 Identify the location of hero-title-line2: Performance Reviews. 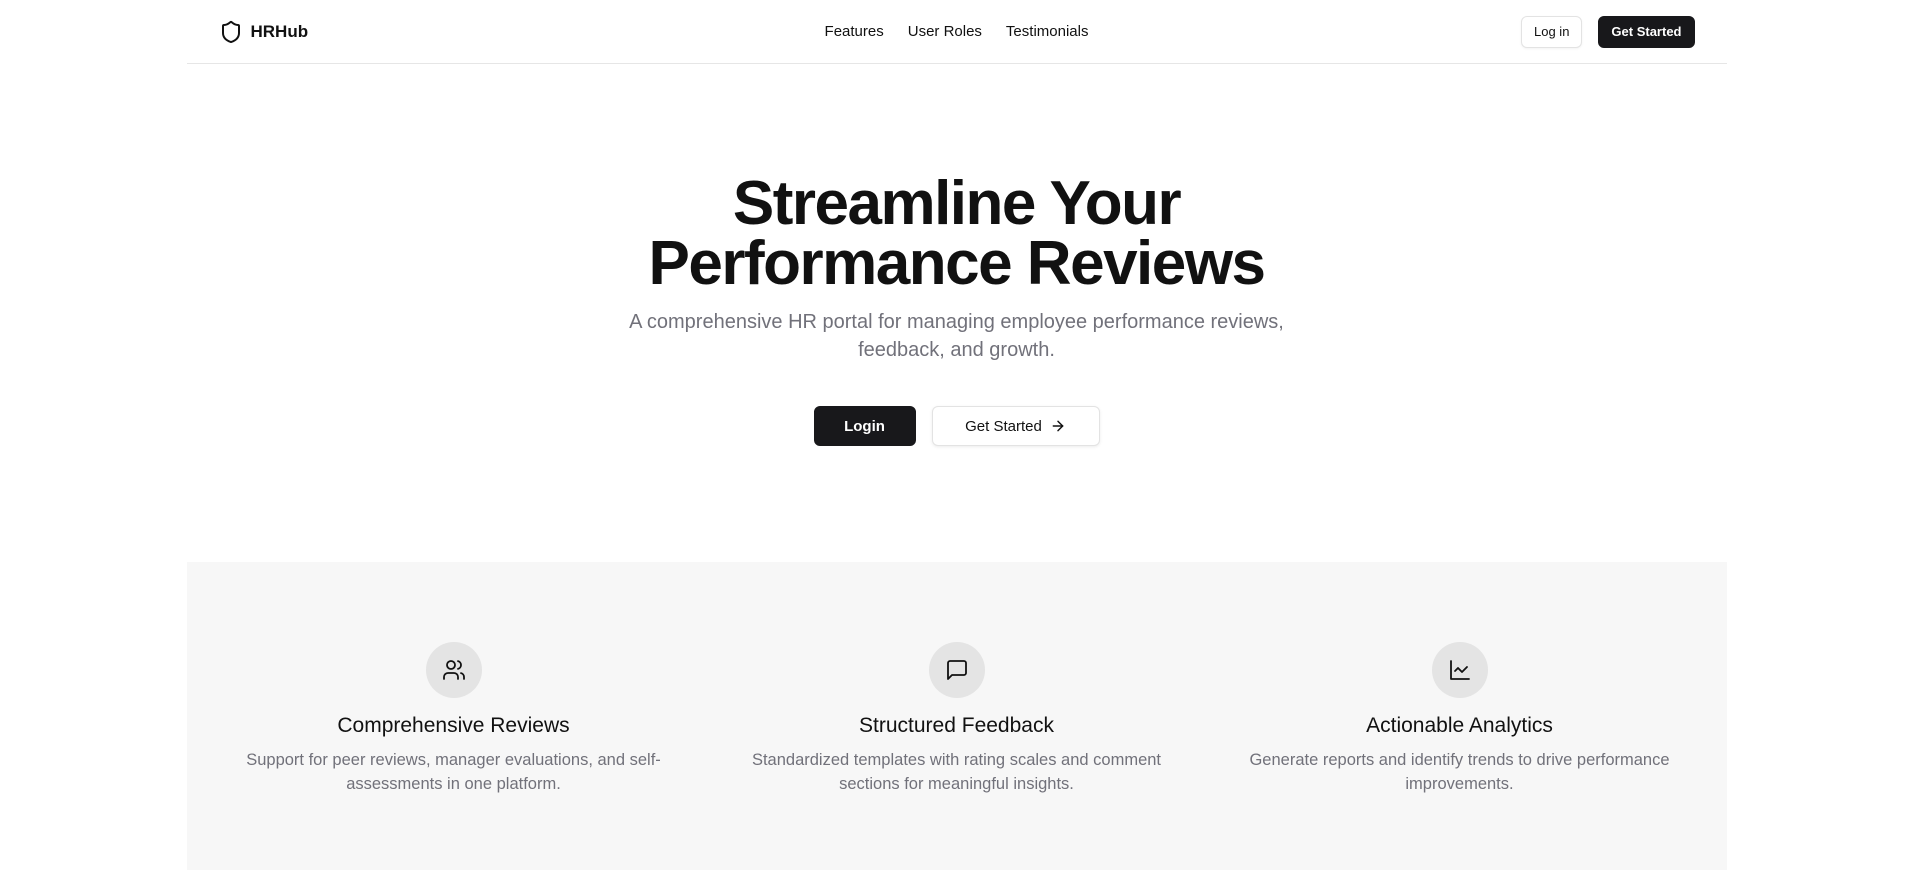
(957, 263).